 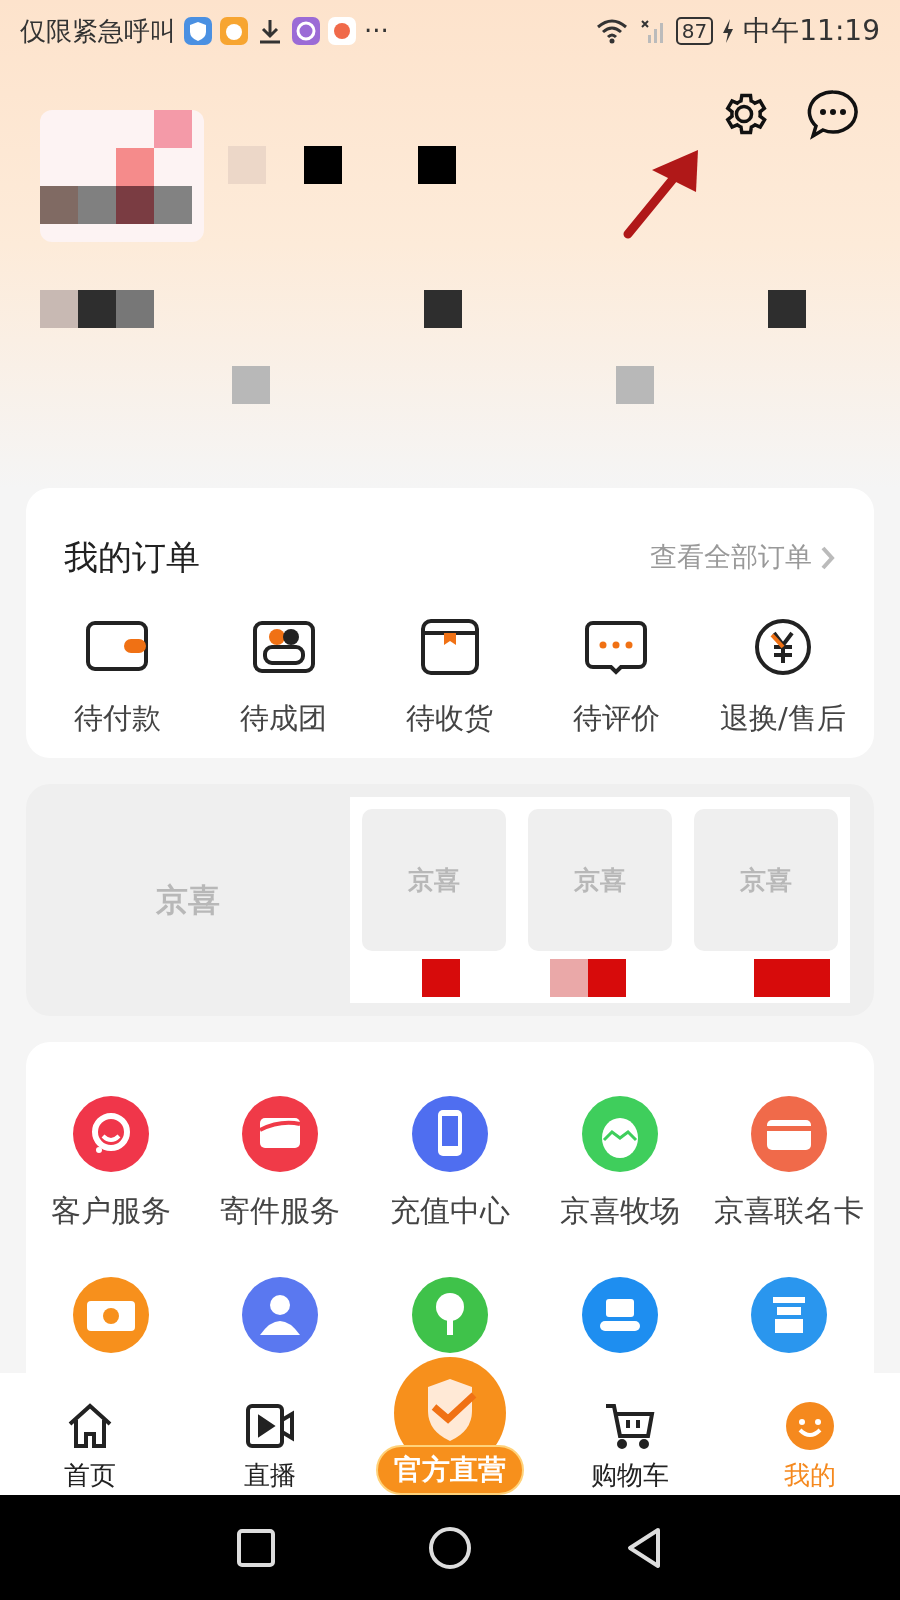 I want to click on status-time: 中午11:19, so click(x=811, y=31).